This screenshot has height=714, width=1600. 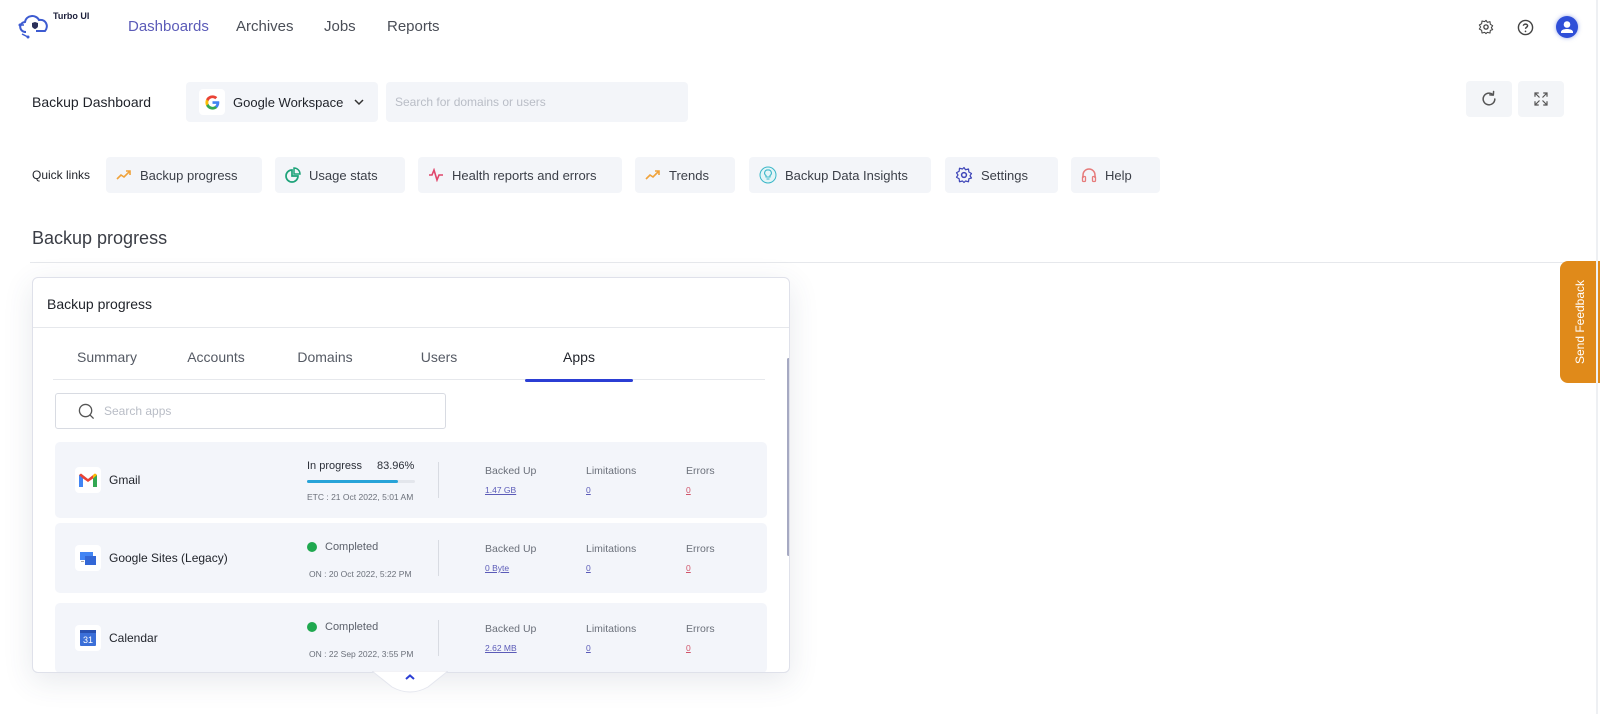 I want to click on fullscreen-button, so click(x=1541, y=99).